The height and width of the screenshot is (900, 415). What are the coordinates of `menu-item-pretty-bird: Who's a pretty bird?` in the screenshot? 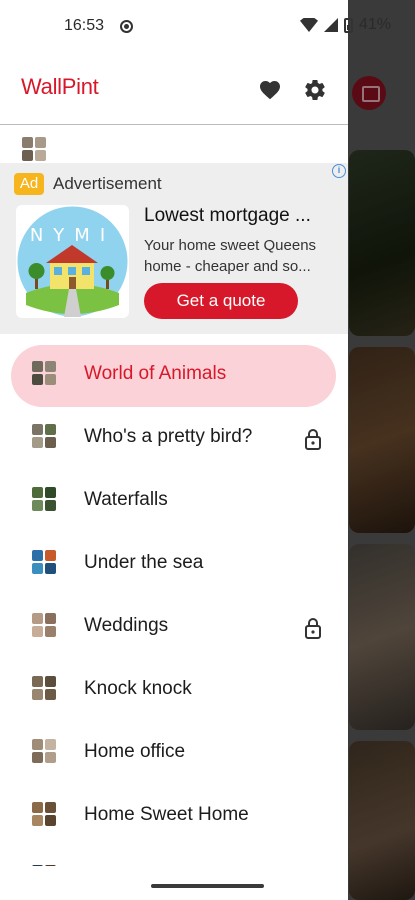 It's located at (174, 438).